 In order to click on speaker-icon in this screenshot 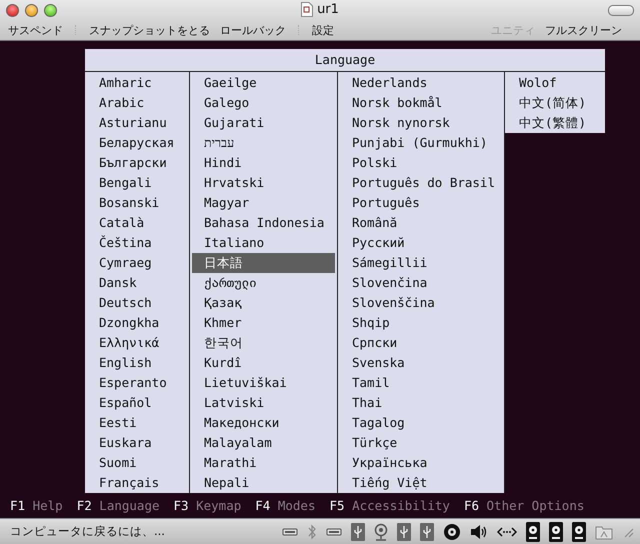, I will do `click(479, 532)`.